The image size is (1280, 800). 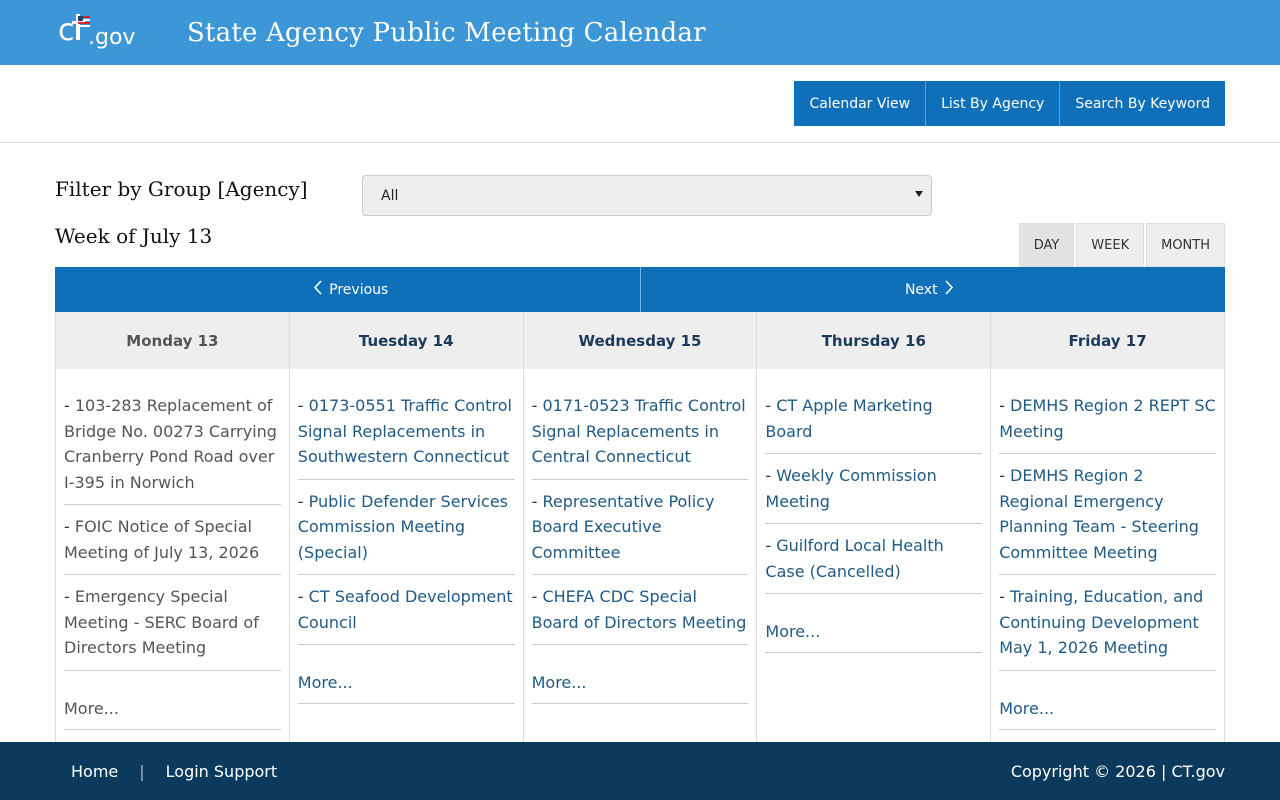 I want to click on next-week-button: Next, so click(x=933, y=289).